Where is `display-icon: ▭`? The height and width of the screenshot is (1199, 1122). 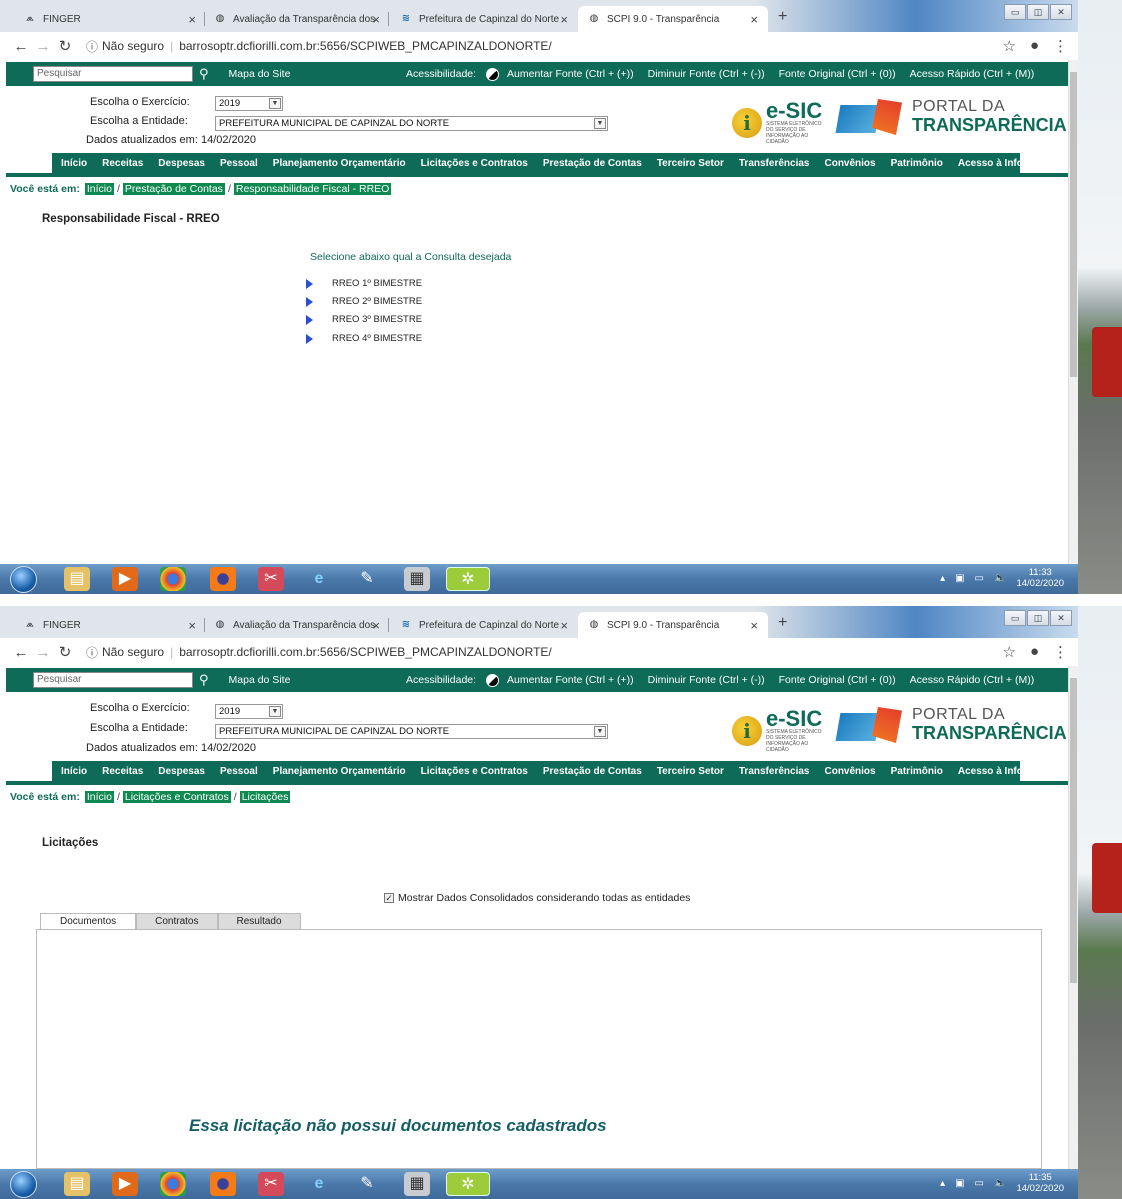
display-icon: ▭ is located at coordinates (979, 578).